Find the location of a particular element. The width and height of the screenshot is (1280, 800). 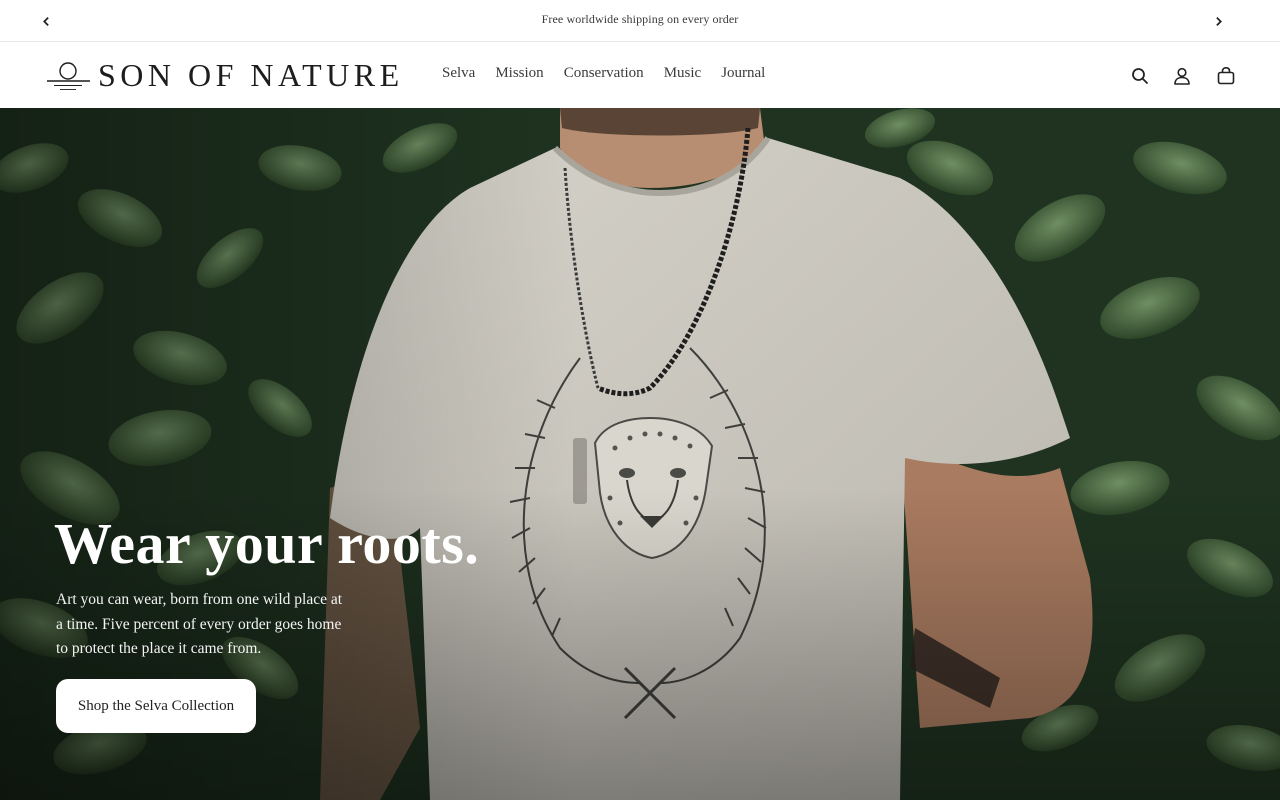

search-button is located at coordinates (1140, 76).